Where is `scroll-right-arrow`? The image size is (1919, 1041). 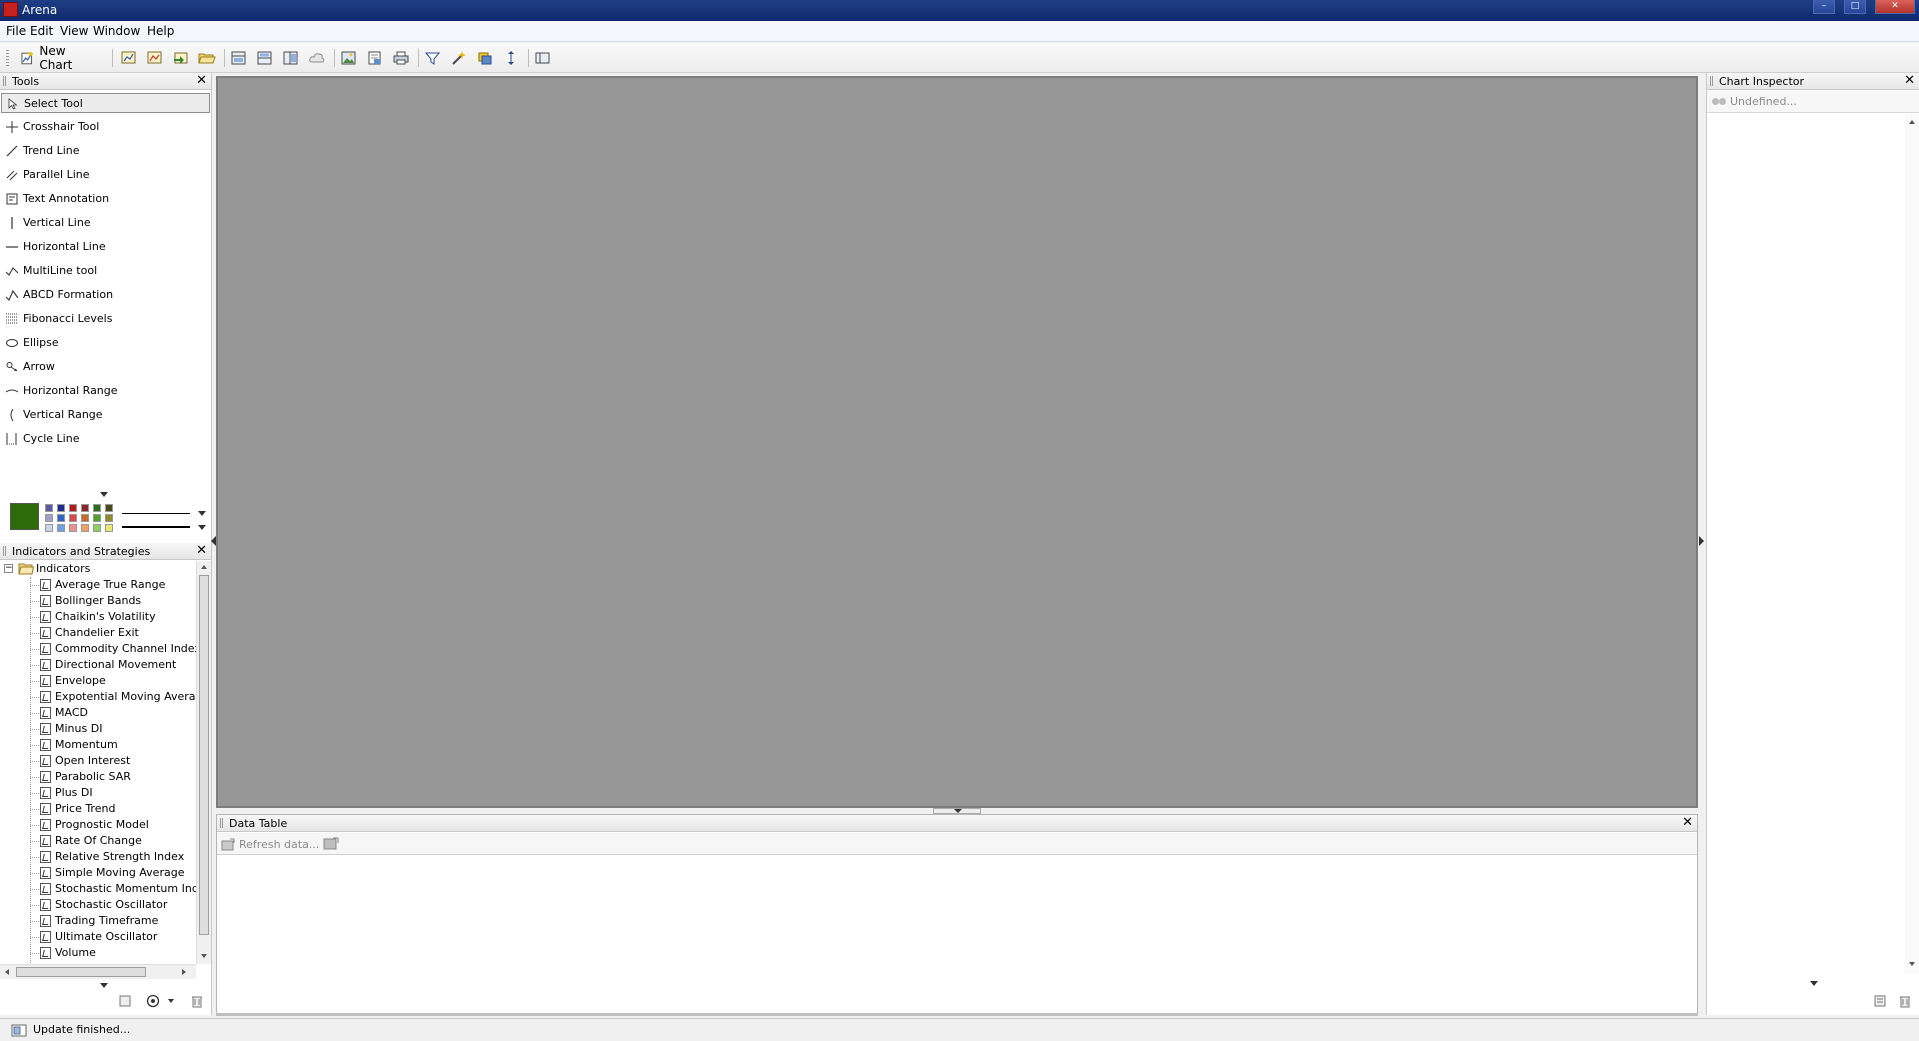 scroll-right-arrow is located at coordinates (184, 972).